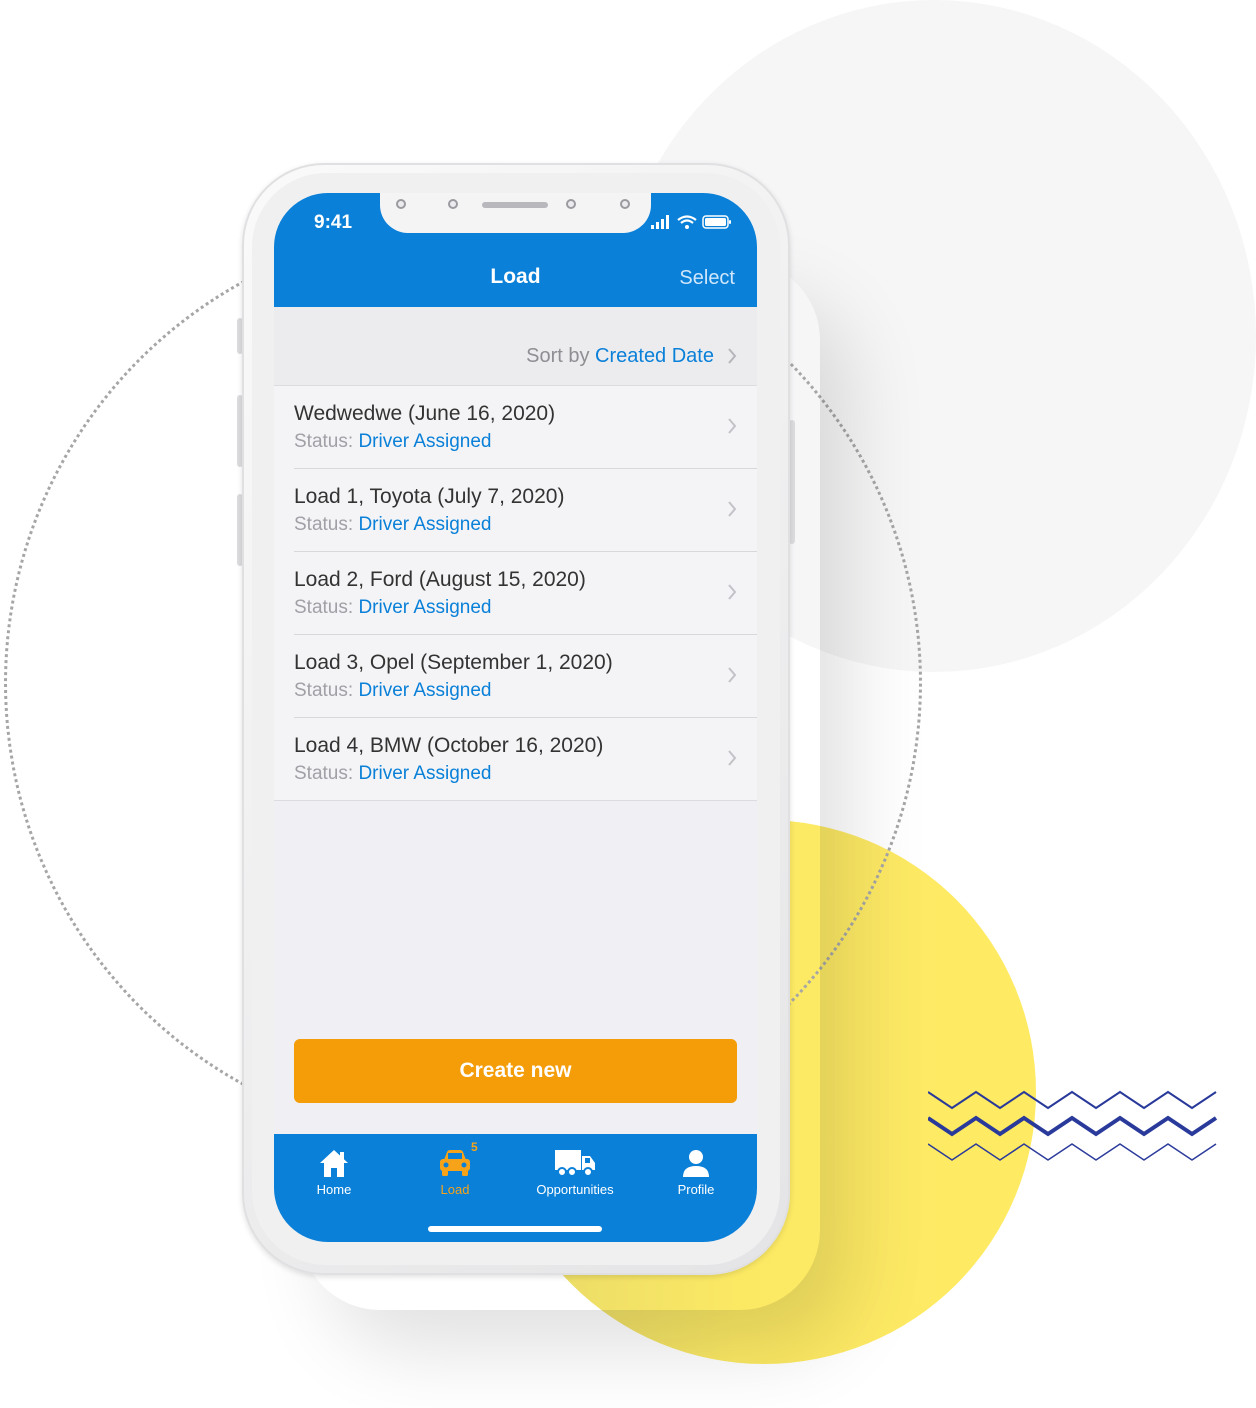 The image size is (1256, 1408). Describe the element at coordinates (449, 745) in the screenshot. I see `load-title: Load 4, BMW (October 16, 2020)` at that location.